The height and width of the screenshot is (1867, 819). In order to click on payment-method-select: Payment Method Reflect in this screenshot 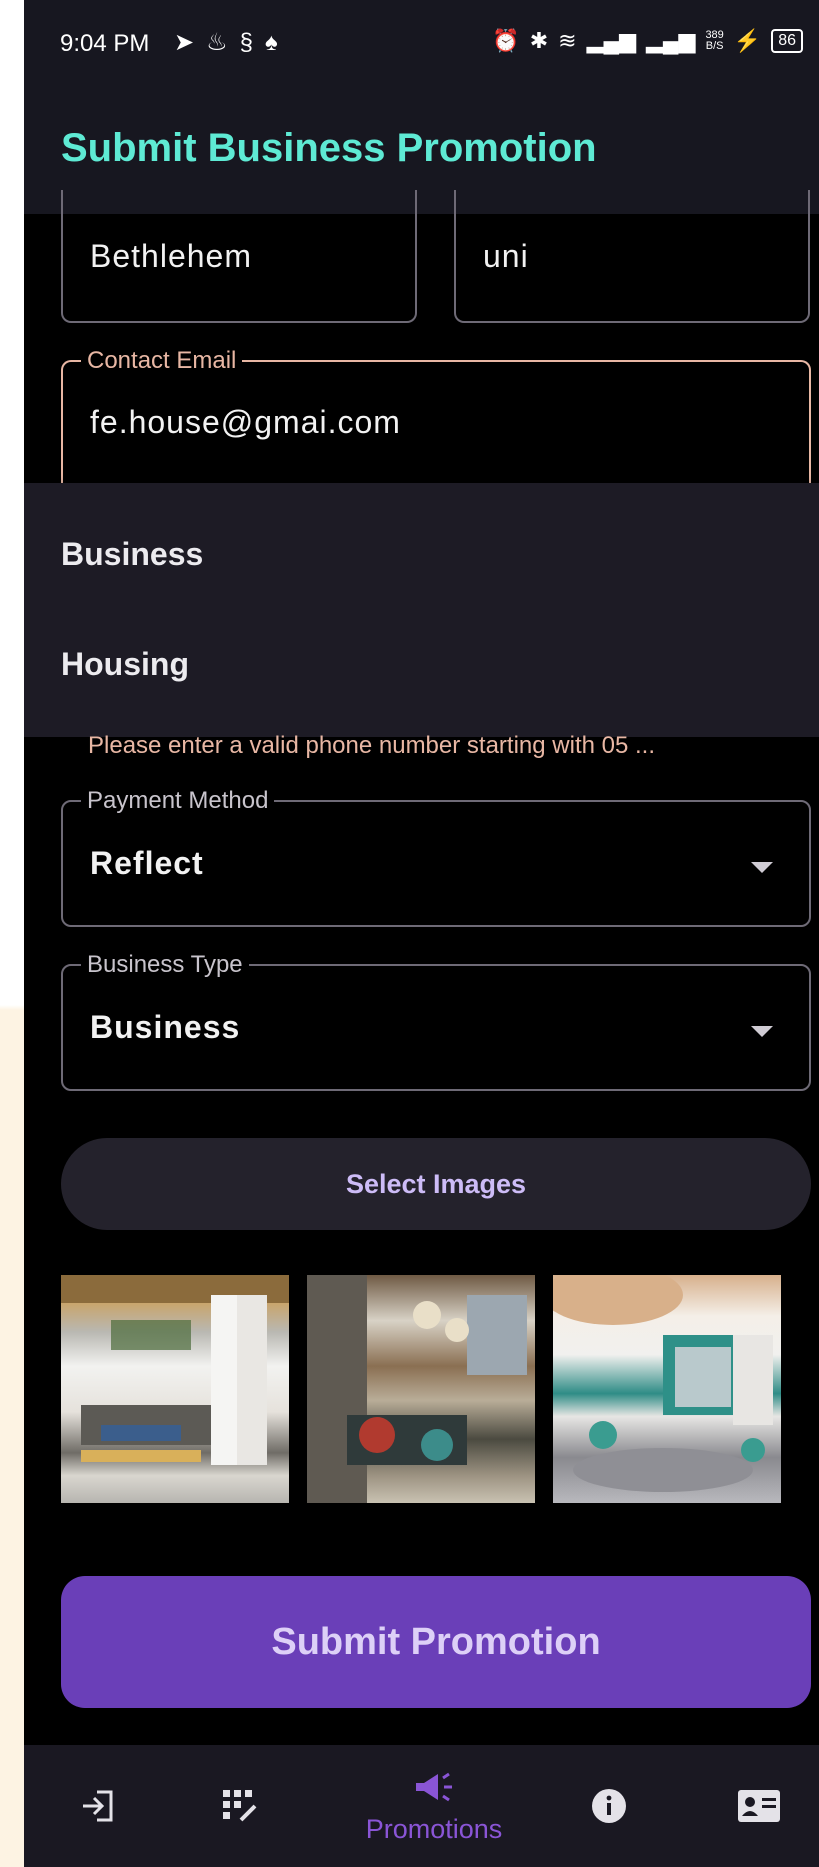, I will do `click(436, 857)`.